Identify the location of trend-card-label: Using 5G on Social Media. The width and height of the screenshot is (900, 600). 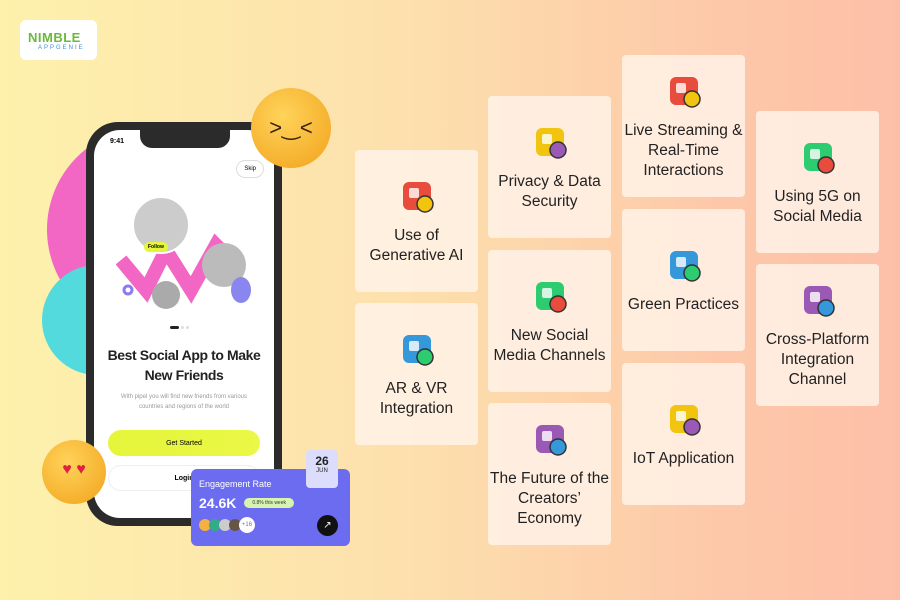
(817, 206).